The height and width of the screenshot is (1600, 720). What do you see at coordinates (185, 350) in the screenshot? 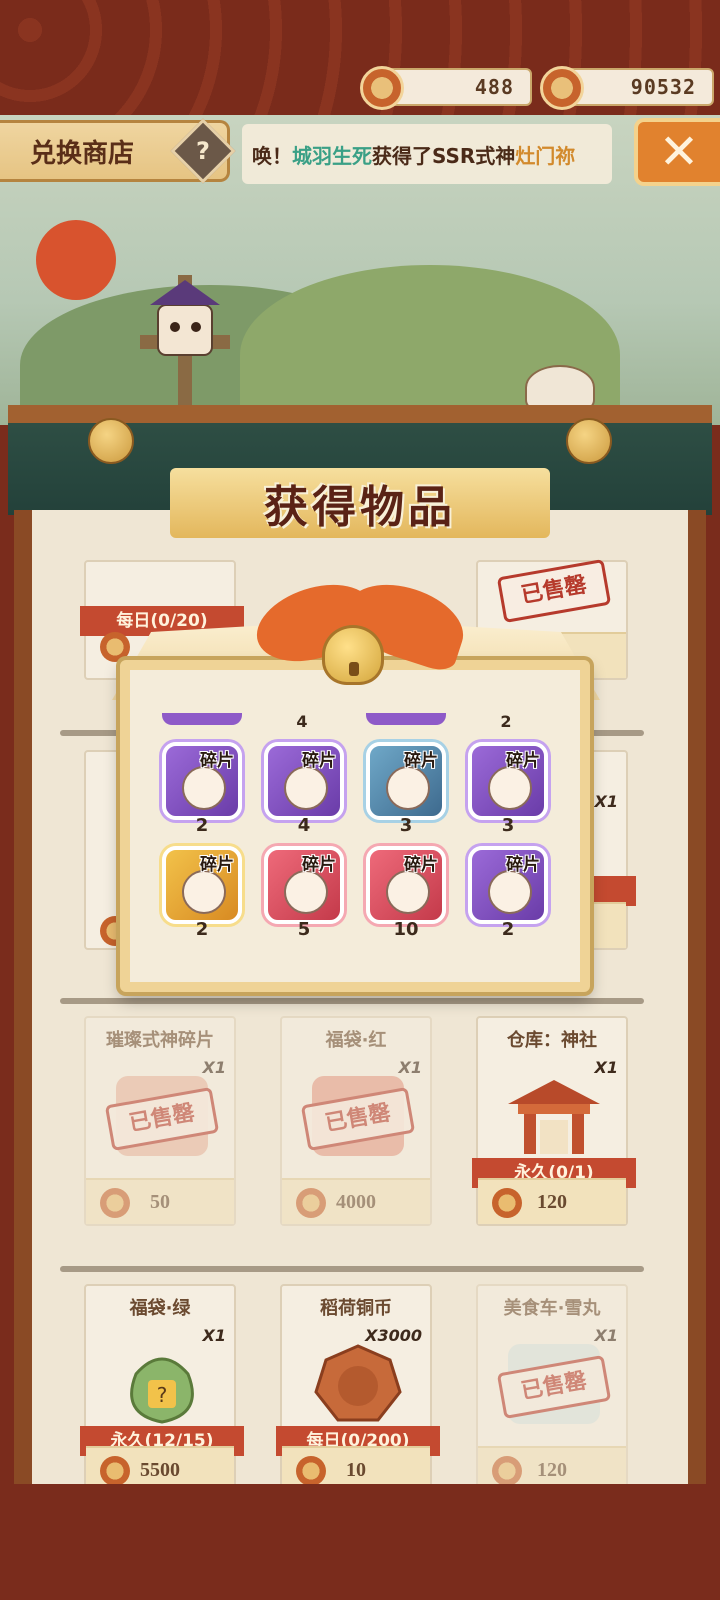
I see `scarecrow-icon` at bounding box center [185, 350].